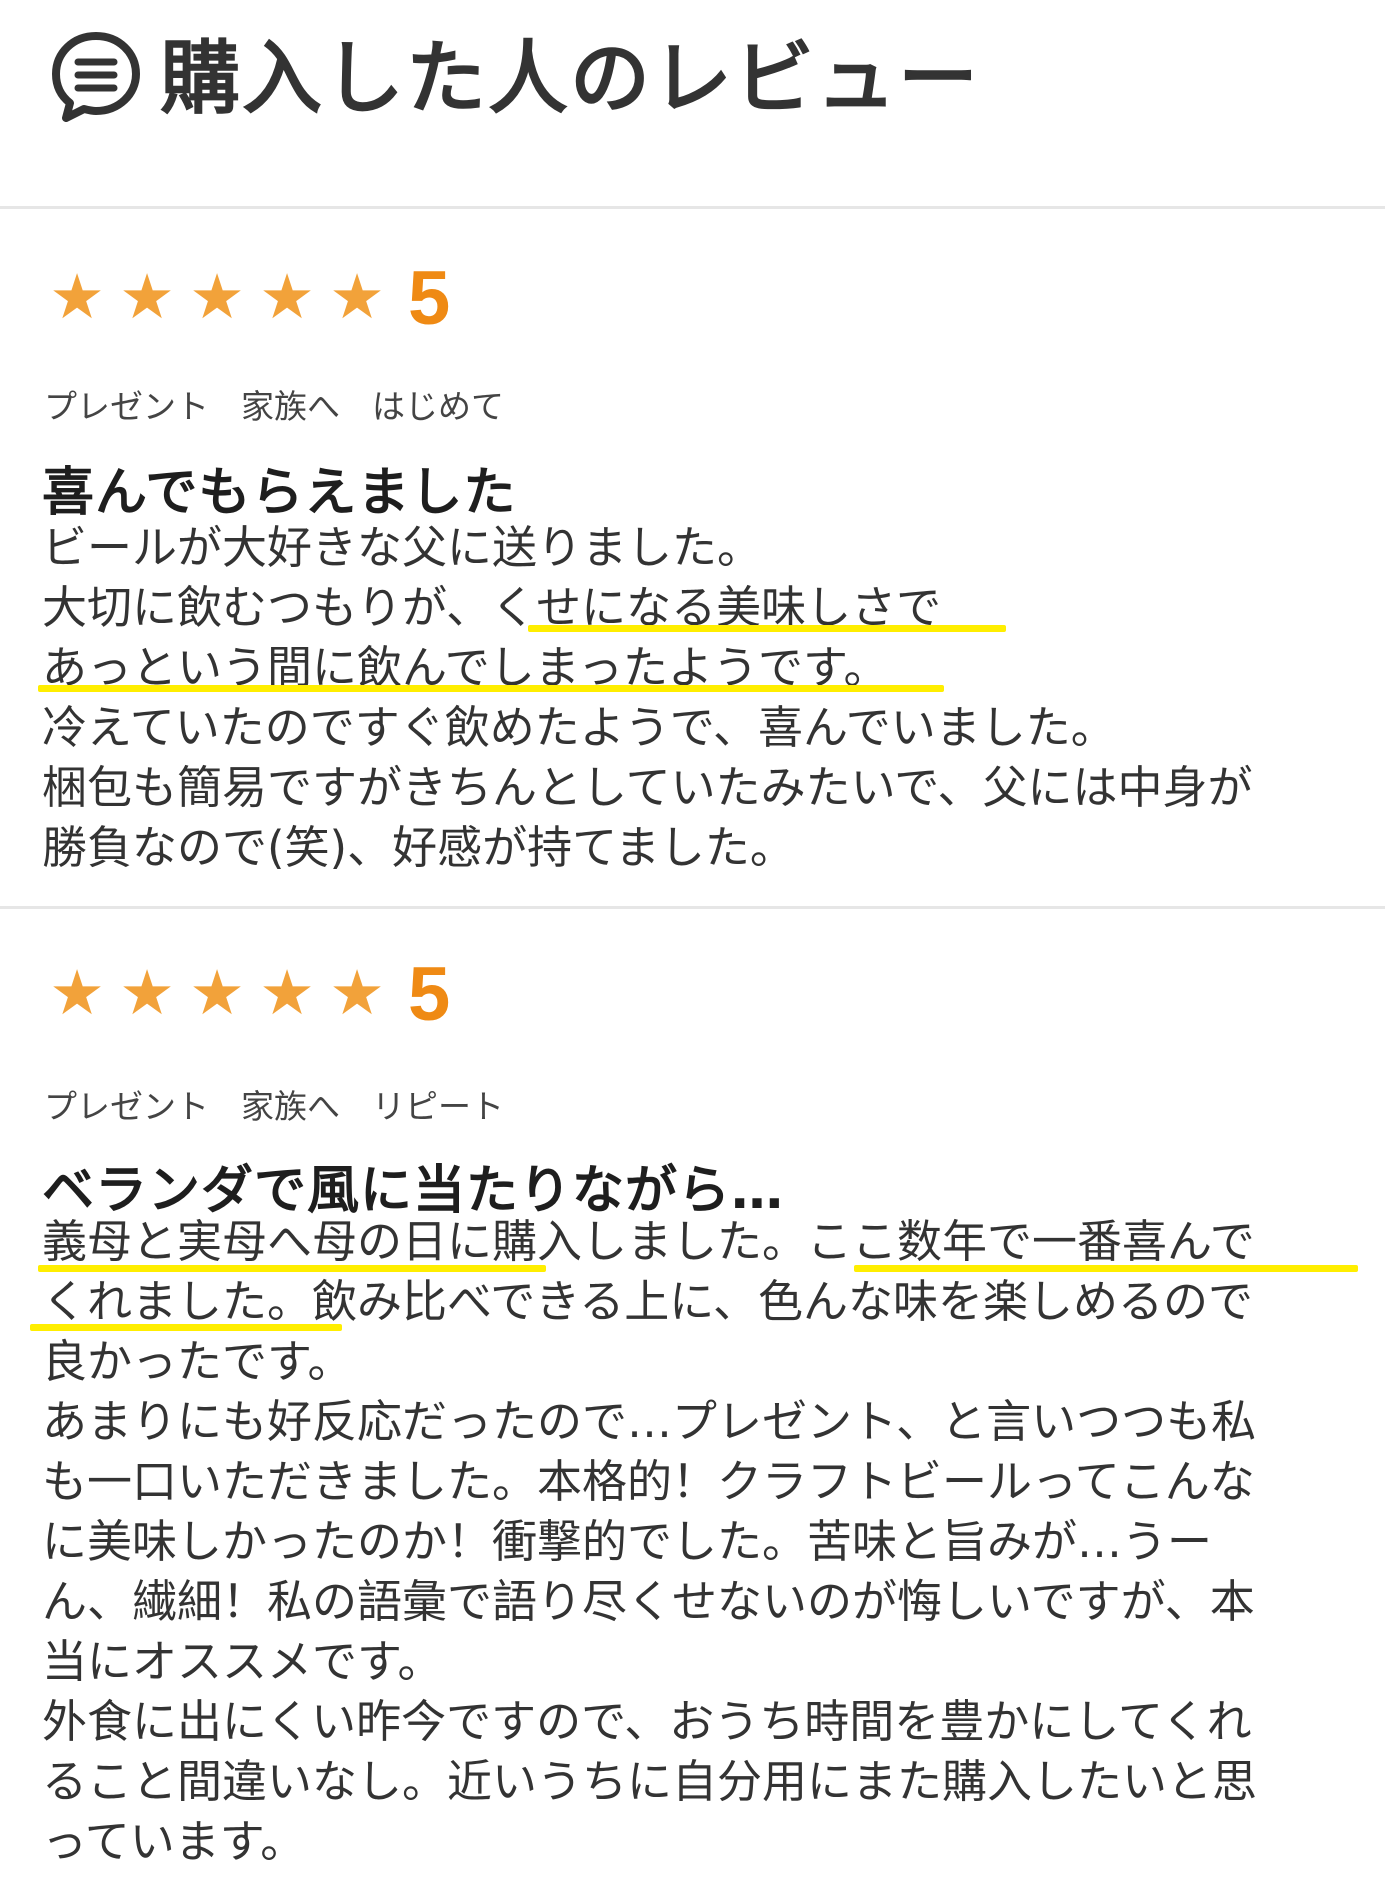 Image resolution: width=1399 pixels, height=1898 pixels. What do you see at coordinates (648, 1601) in the screenshot?
I see `review-line: ん、繊細！私の語彙で語り尽くせないのが悔しいですが、本` at bounding box center [648, 1601].